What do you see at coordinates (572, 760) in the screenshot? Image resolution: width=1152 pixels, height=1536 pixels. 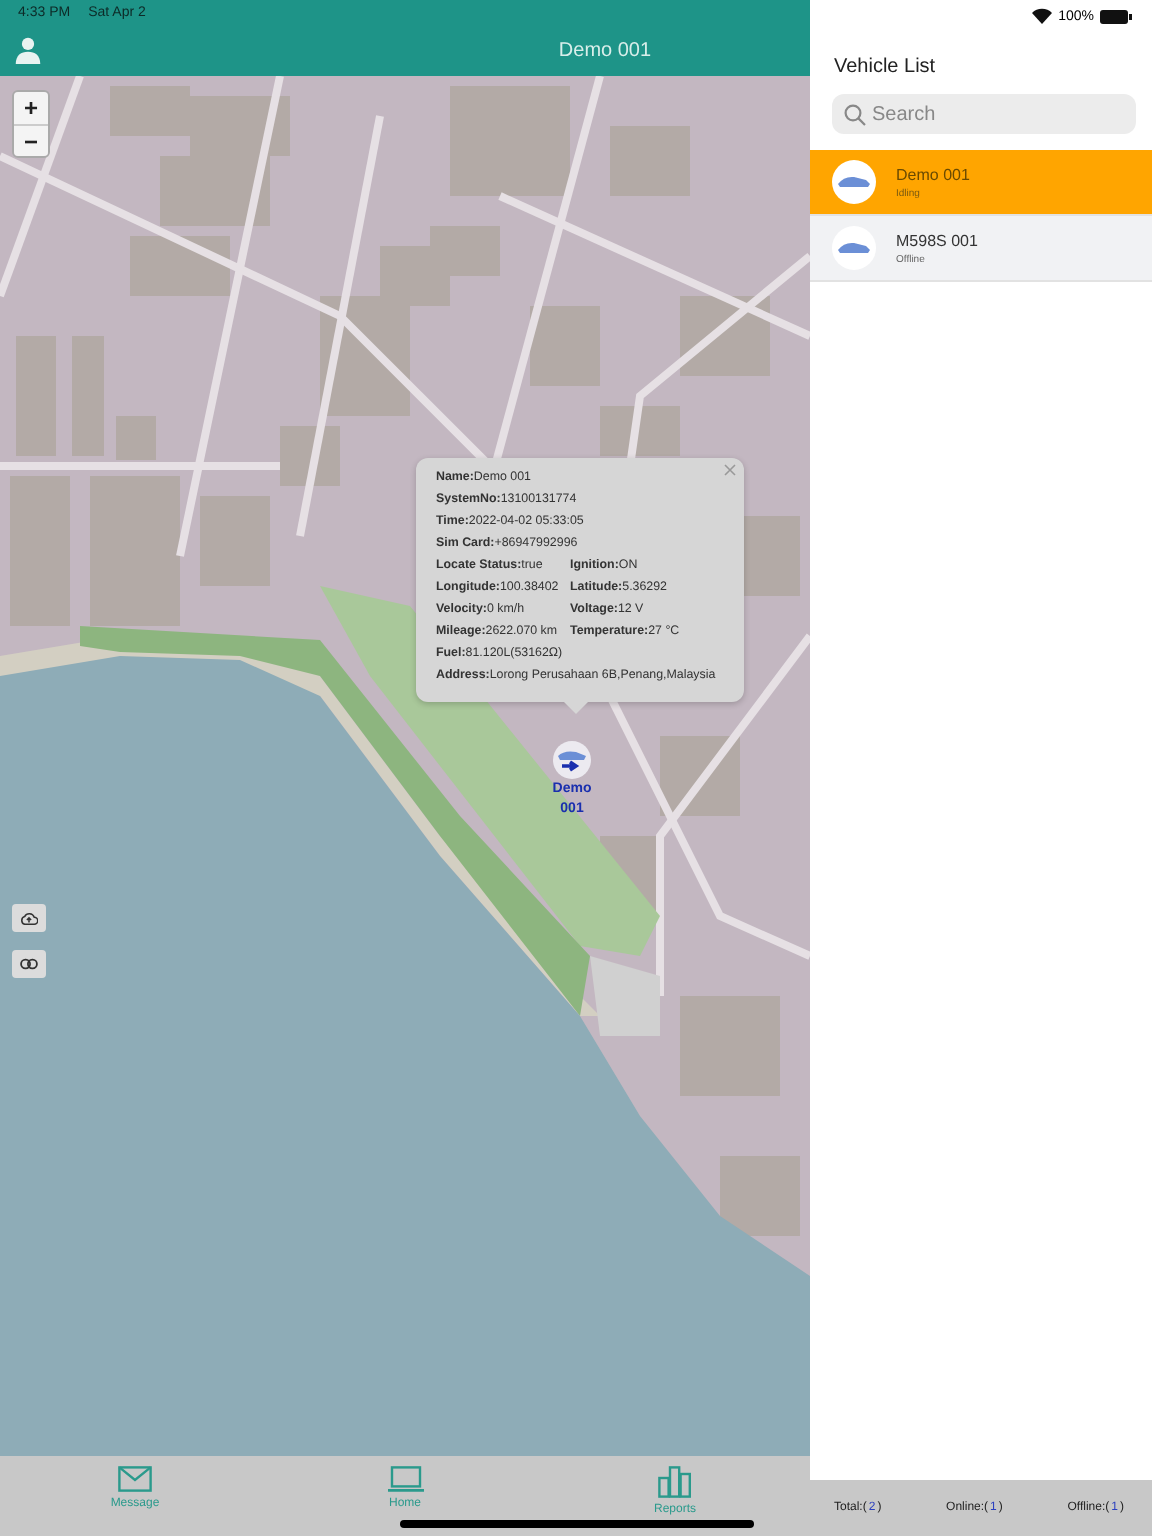 I see `vehicle-marker-icon` at bounding box center [572, 760].